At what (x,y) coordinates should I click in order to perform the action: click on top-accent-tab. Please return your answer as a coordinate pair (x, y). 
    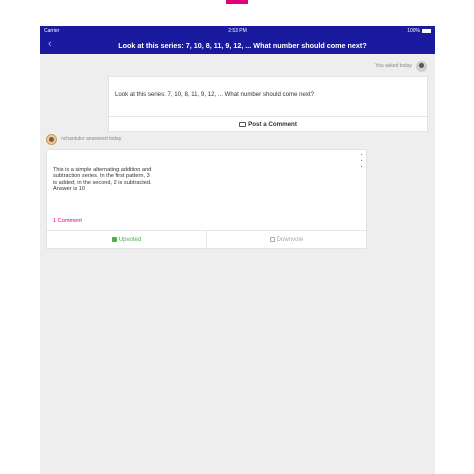
    Looking at the image, I should click on (237, 2).